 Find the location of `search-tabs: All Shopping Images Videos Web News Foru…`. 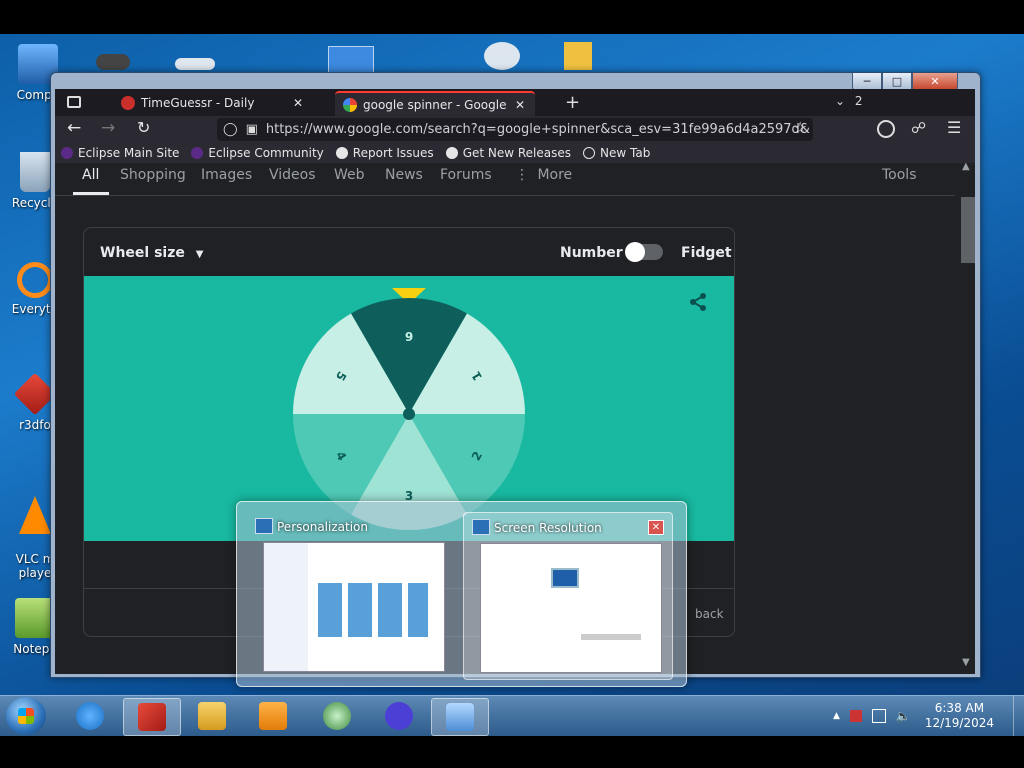

search-tabs: All Shopping Images Videos Web News Foru… is located at coordinates (505, 179).